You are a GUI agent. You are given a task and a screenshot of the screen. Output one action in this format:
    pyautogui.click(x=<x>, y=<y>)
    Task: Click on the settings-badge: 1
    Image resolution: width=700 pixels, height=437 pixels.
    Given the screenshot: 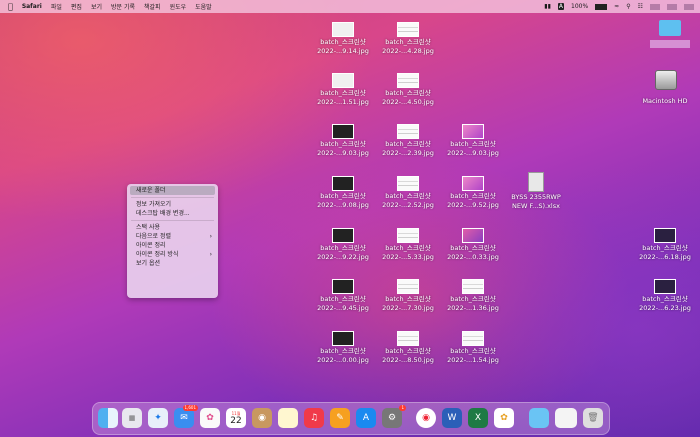 What is the action you would take?
    pyautogui.click(x=402, y=408)
    